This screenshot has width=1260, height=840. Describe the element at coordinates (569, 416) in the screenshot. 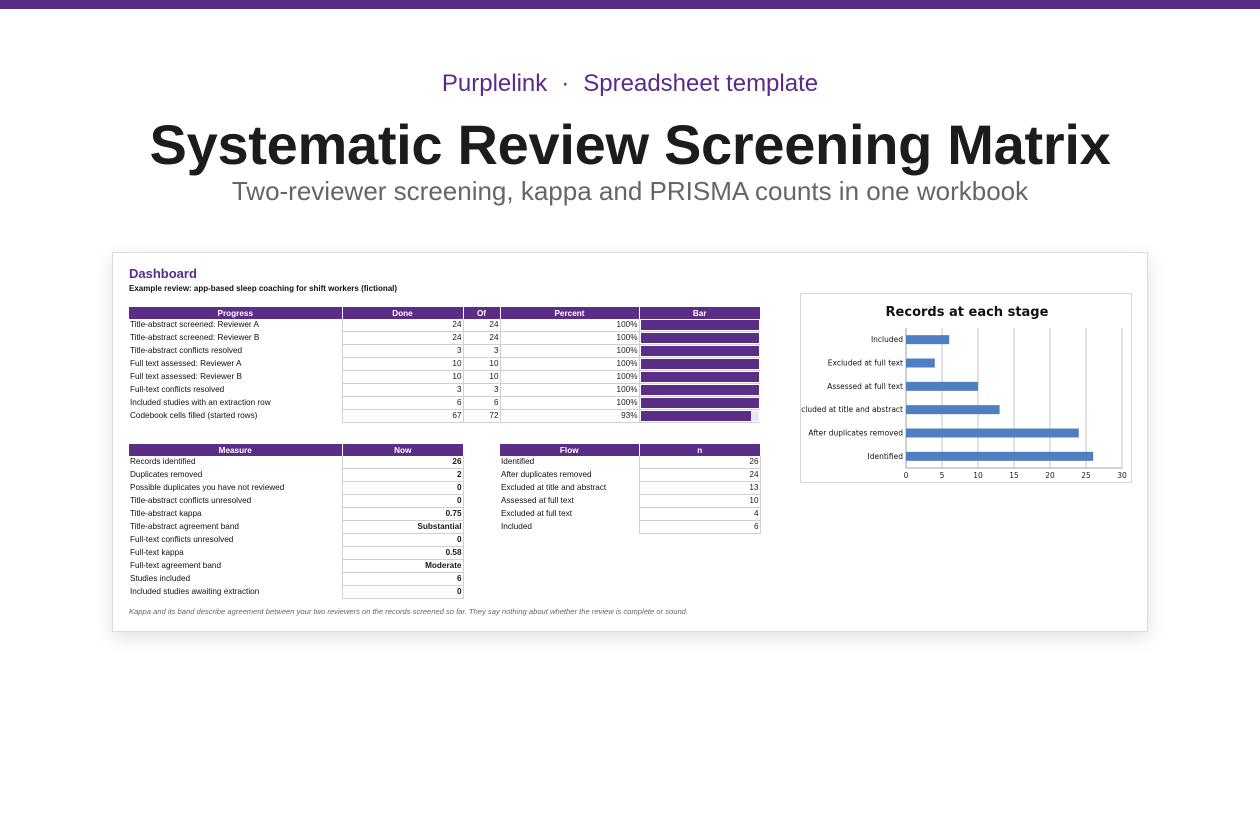

I see `progress-percent: 93%` at that location.